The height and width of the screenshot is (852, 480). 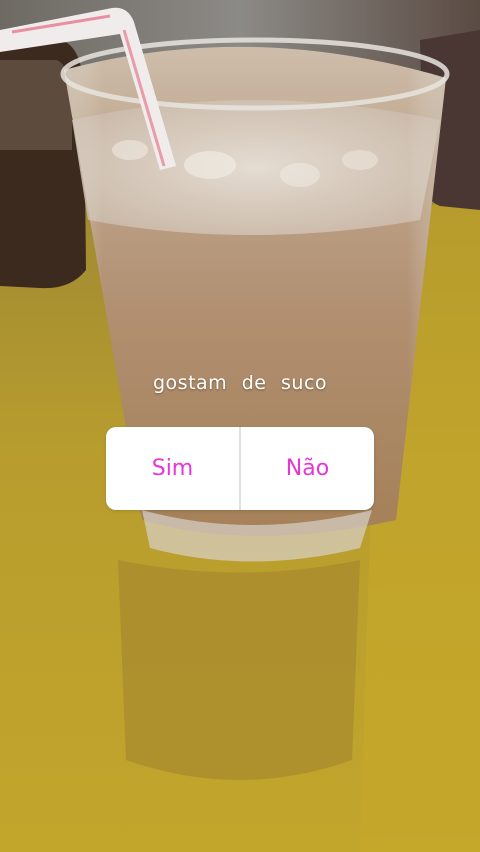 I want to click on poll-option-no-label: Não, so click(x=307, y=468).